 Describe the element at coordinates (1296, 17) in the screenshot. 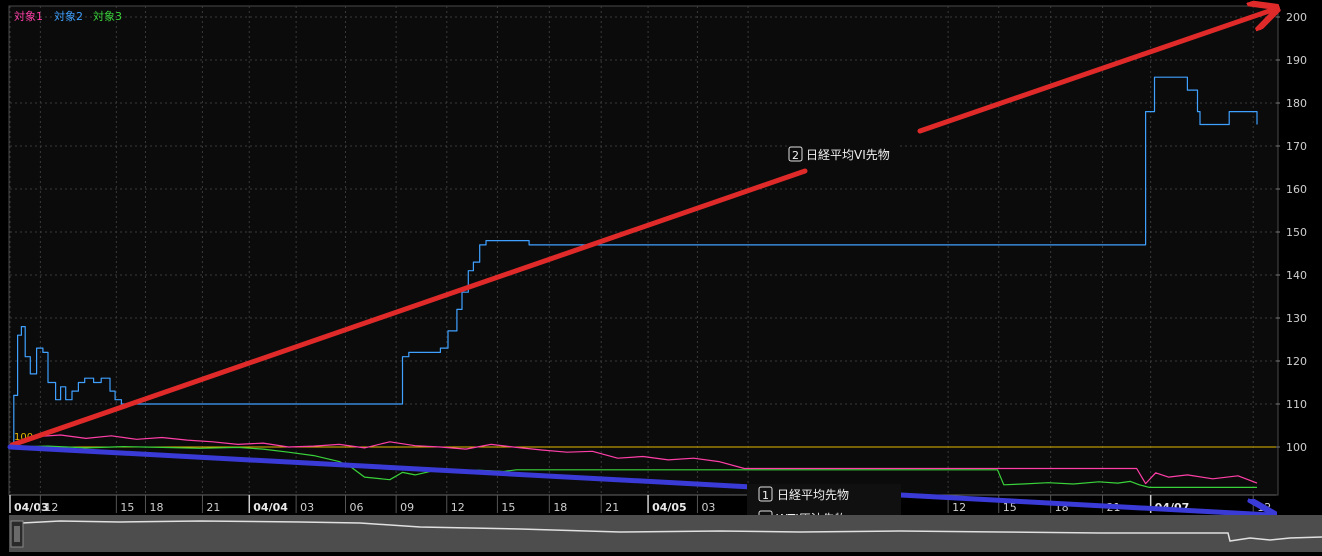

I see `y-tick-label: 200` at that location.